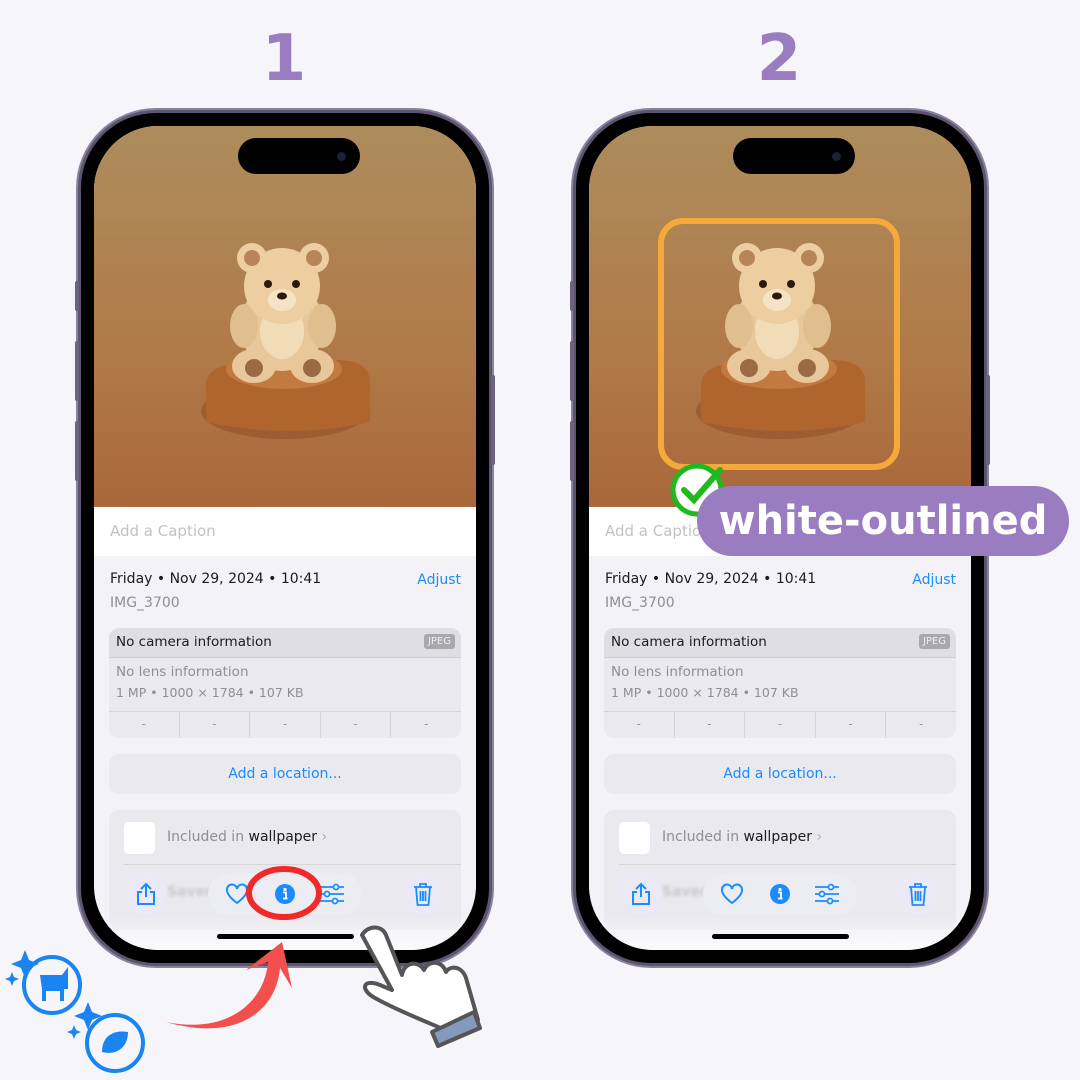 Image resolution: width=1080 pixels, height=1080 pixels. I want to click on subject-highlight-box, so click(779, 344).